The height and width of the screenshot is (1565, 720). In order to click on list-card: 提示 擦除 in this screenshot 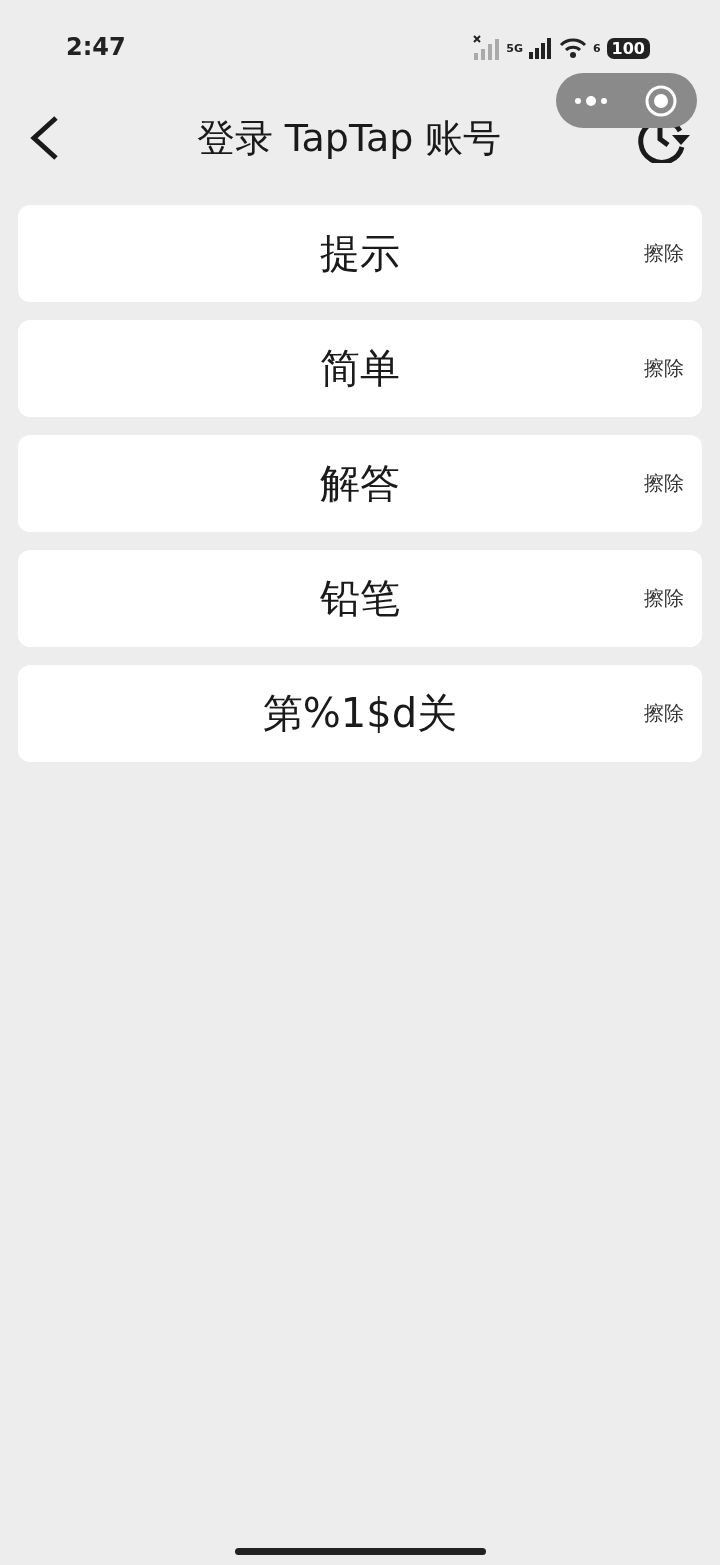, I will do `click(360, 253)`.